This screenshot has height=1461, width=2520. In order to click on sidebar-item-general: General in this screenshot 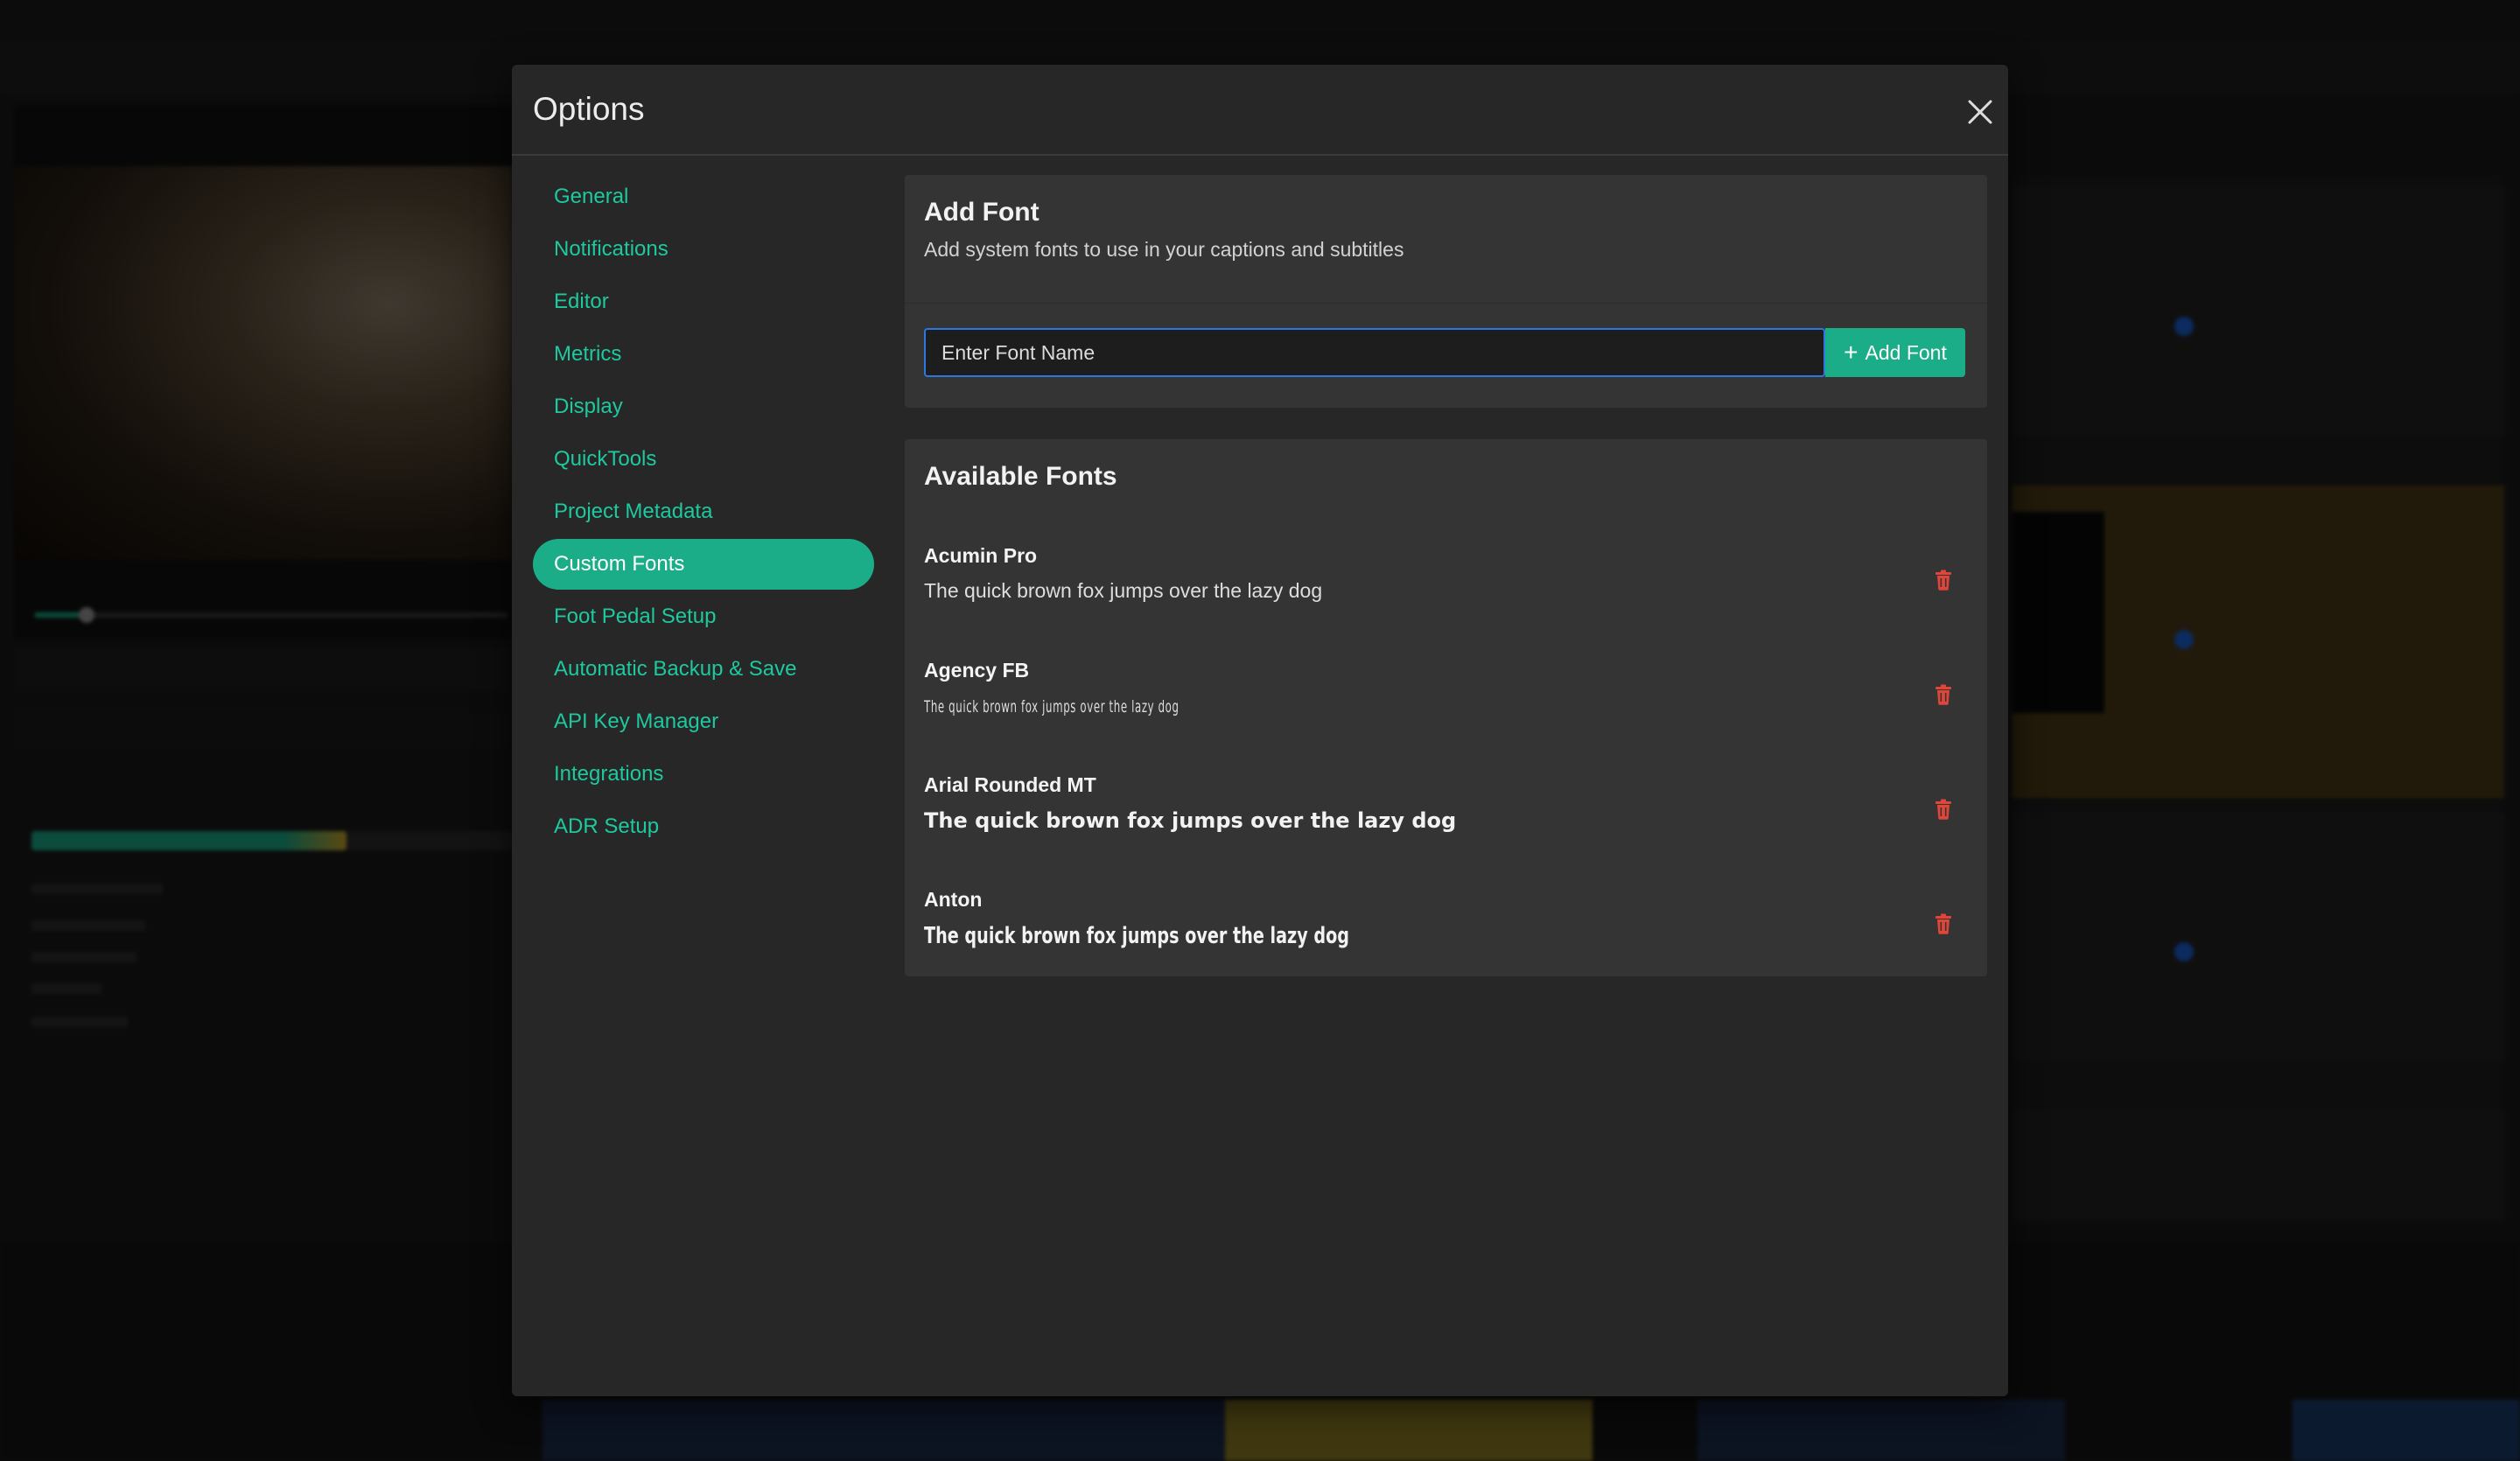, I will do `click(703, 197)`.